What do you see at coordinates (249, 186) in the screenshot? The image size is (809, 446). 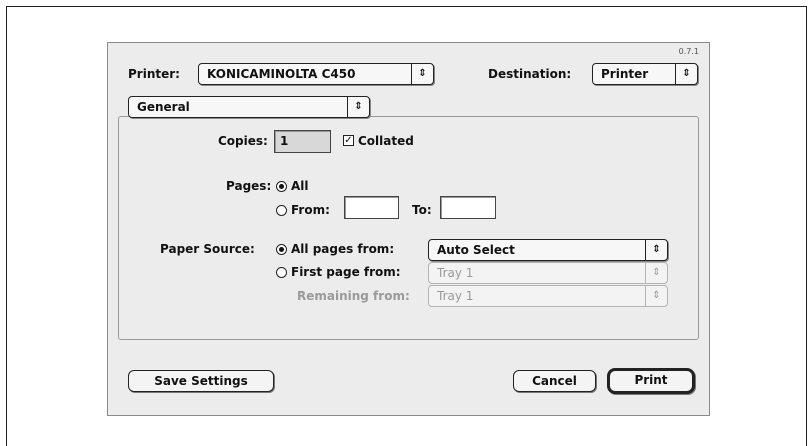 I see `pages-label: Pages:` at bounding box center [249, 186].